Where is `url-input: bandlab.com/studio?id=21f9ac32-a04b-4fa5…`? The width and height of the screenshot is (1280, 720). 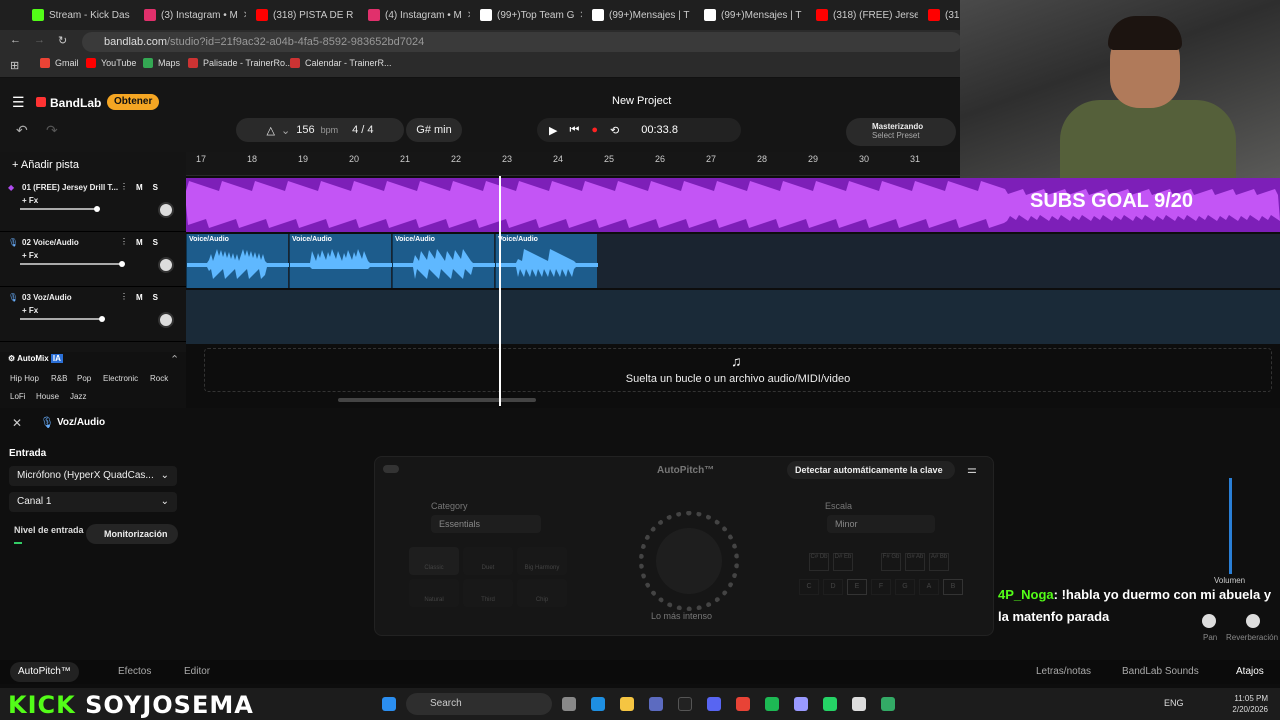
url-input: bandlab.com/studio?id=21f9ac32-a04b-4fa5… is located at coordinates (522, 42).